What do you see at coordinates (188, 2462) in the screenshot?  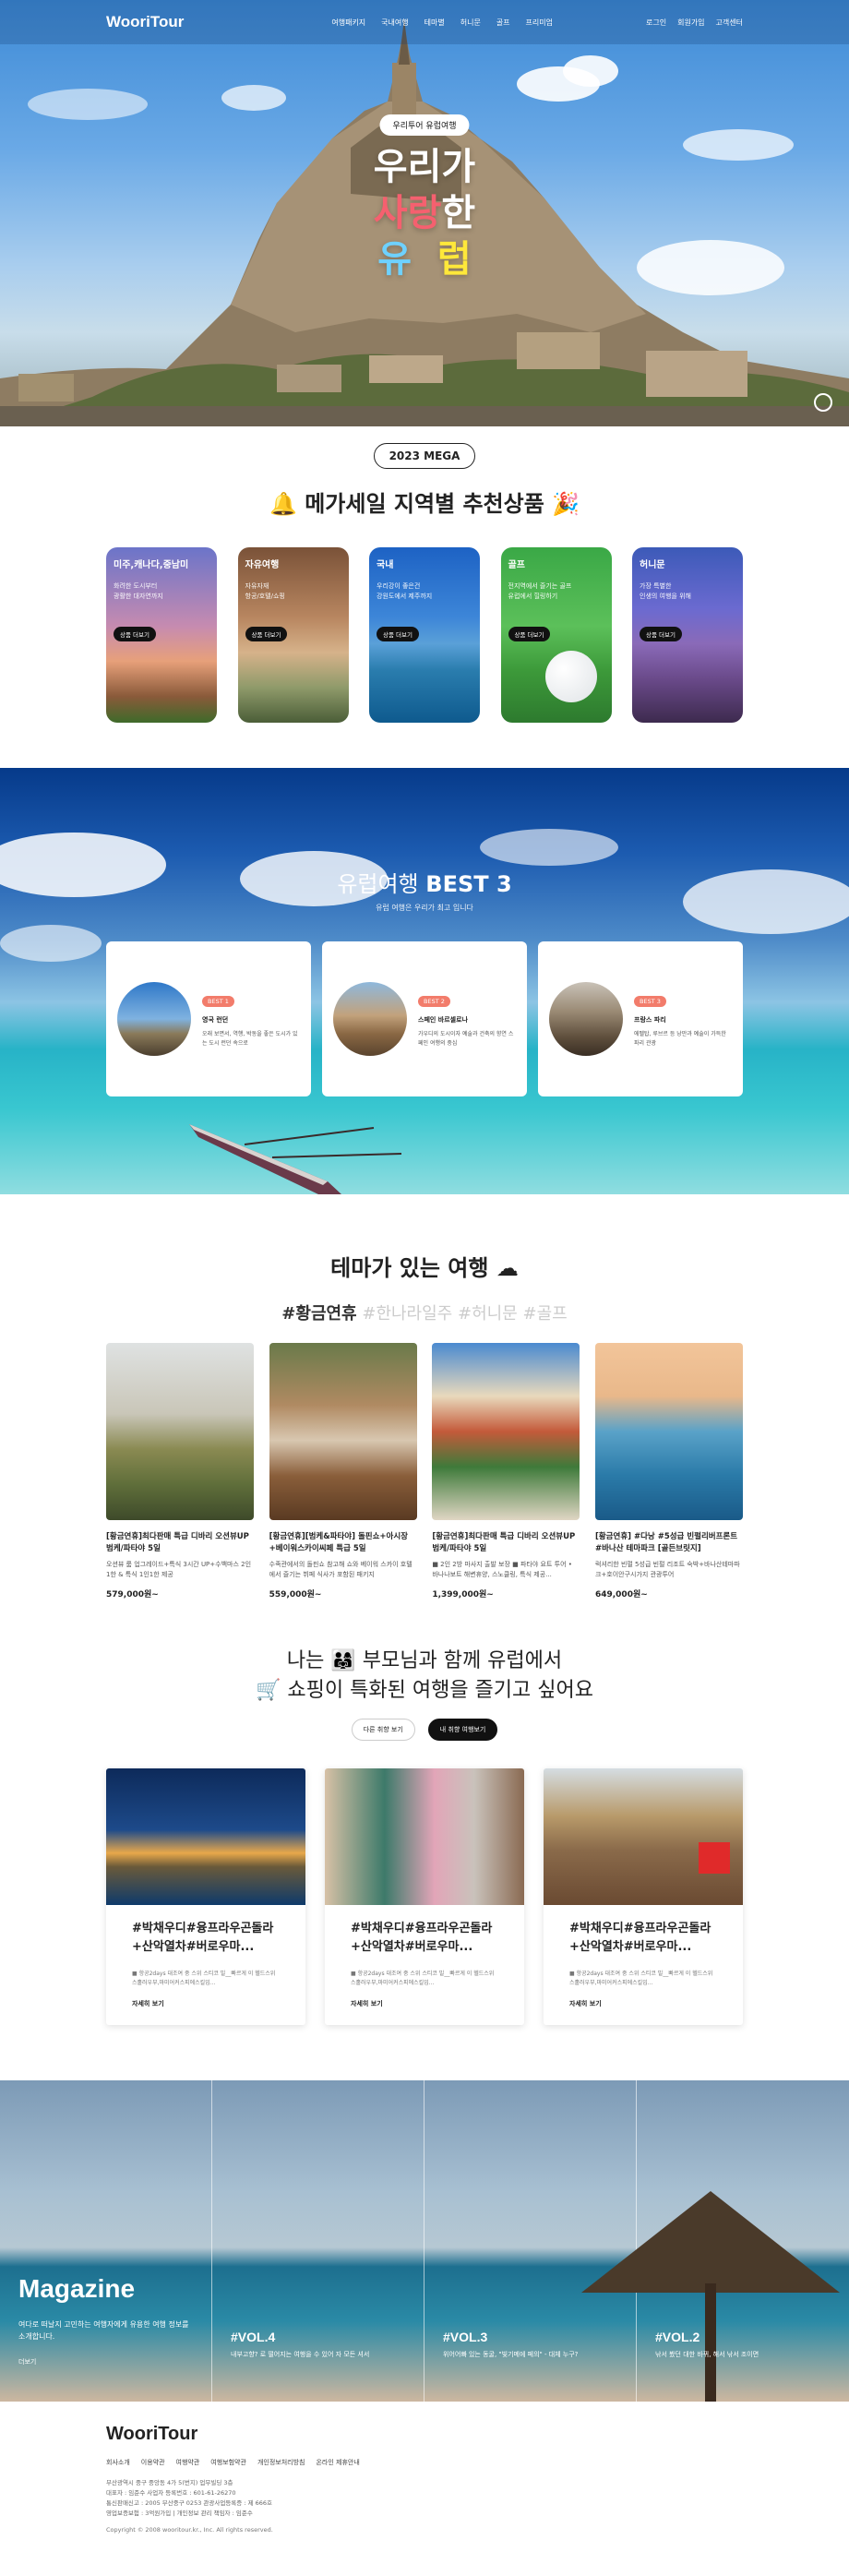 I see `footer-link-travel-terms: 여행약관` at bounding box center [188, 2462].